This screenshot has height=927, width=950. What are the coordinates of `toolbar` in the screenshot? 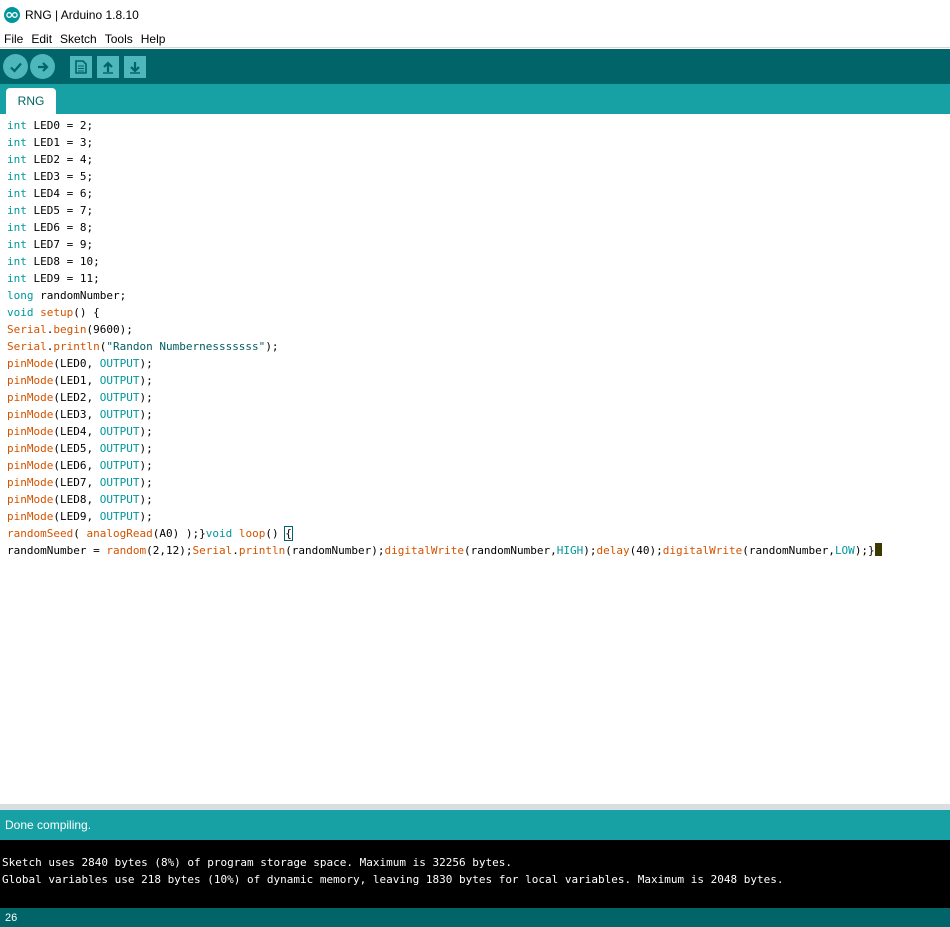 It's located at (475, 66).